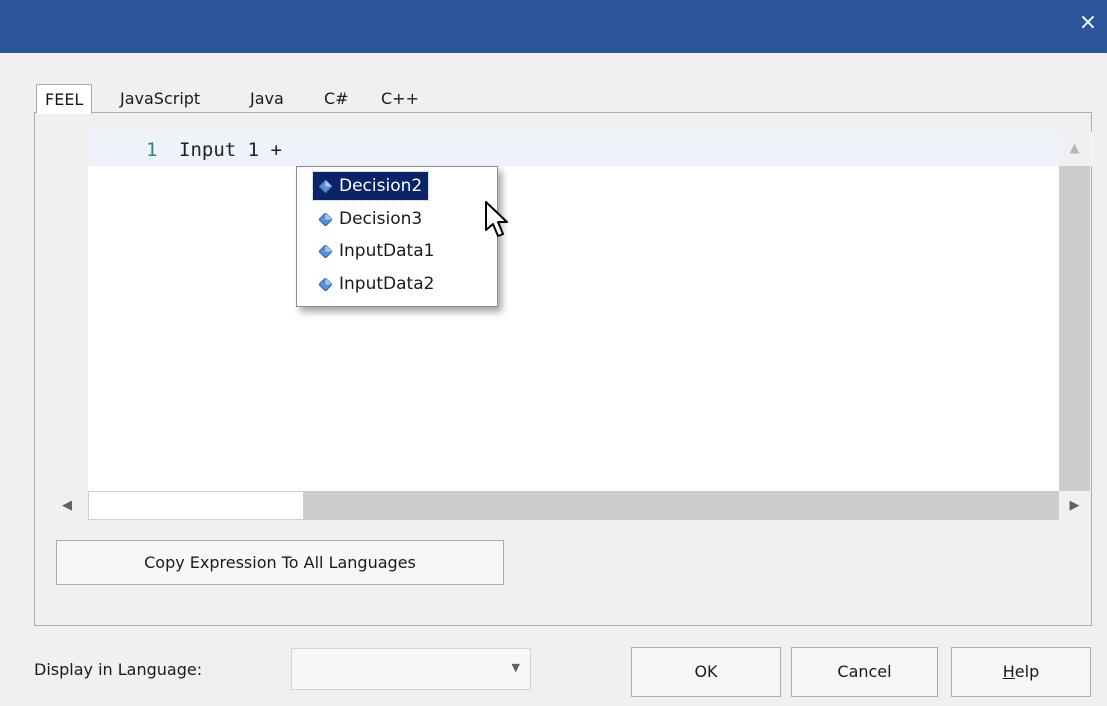  I want to click on horizontal-scroll-thumb, so click(196, 505).